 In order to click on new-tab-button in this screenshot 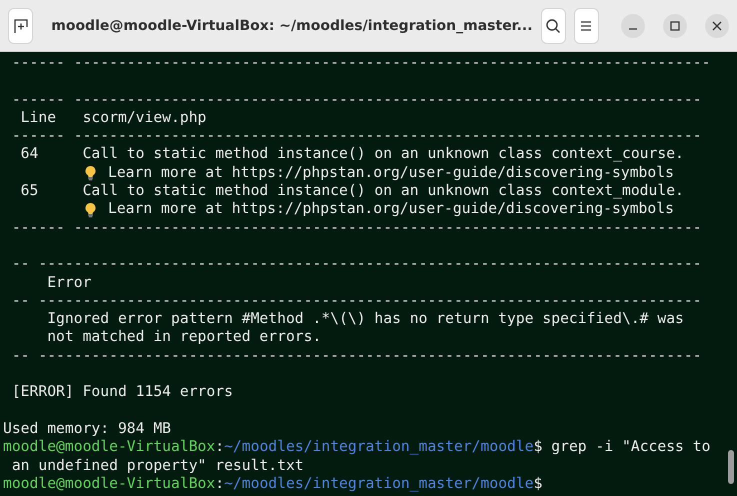, I will do `click(21, 26)`.